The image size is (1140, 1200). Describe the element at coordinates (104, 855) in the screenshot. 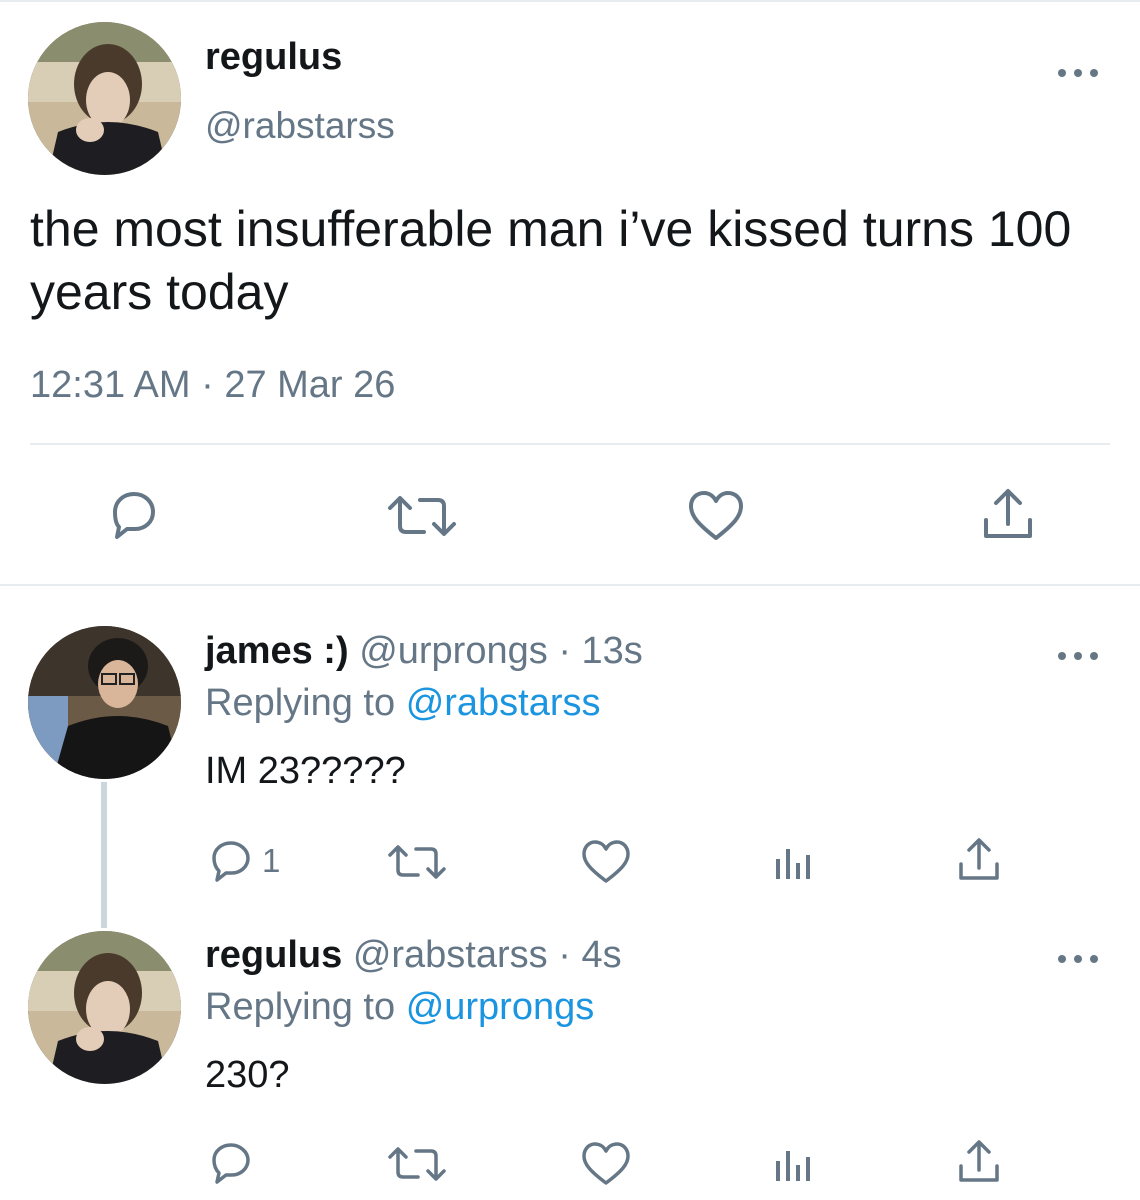

I see `thread-line` at that location.